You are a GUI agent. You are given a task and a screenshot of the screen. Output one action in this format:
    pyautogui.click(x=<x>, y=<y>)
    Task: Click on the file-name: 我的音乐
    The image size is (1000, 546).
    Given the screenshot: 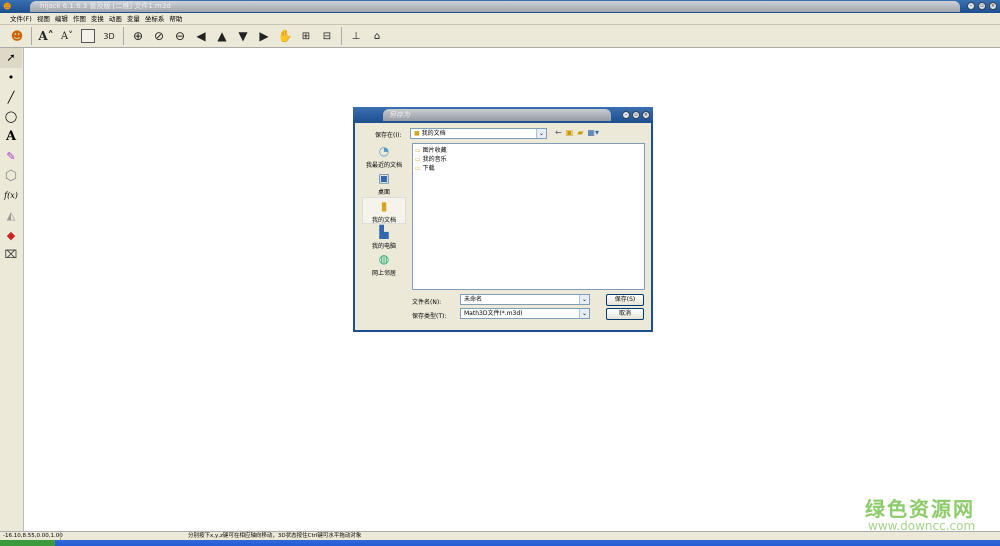 What is the action you would take?
    pyautogui.click(x=434, y=159)
    